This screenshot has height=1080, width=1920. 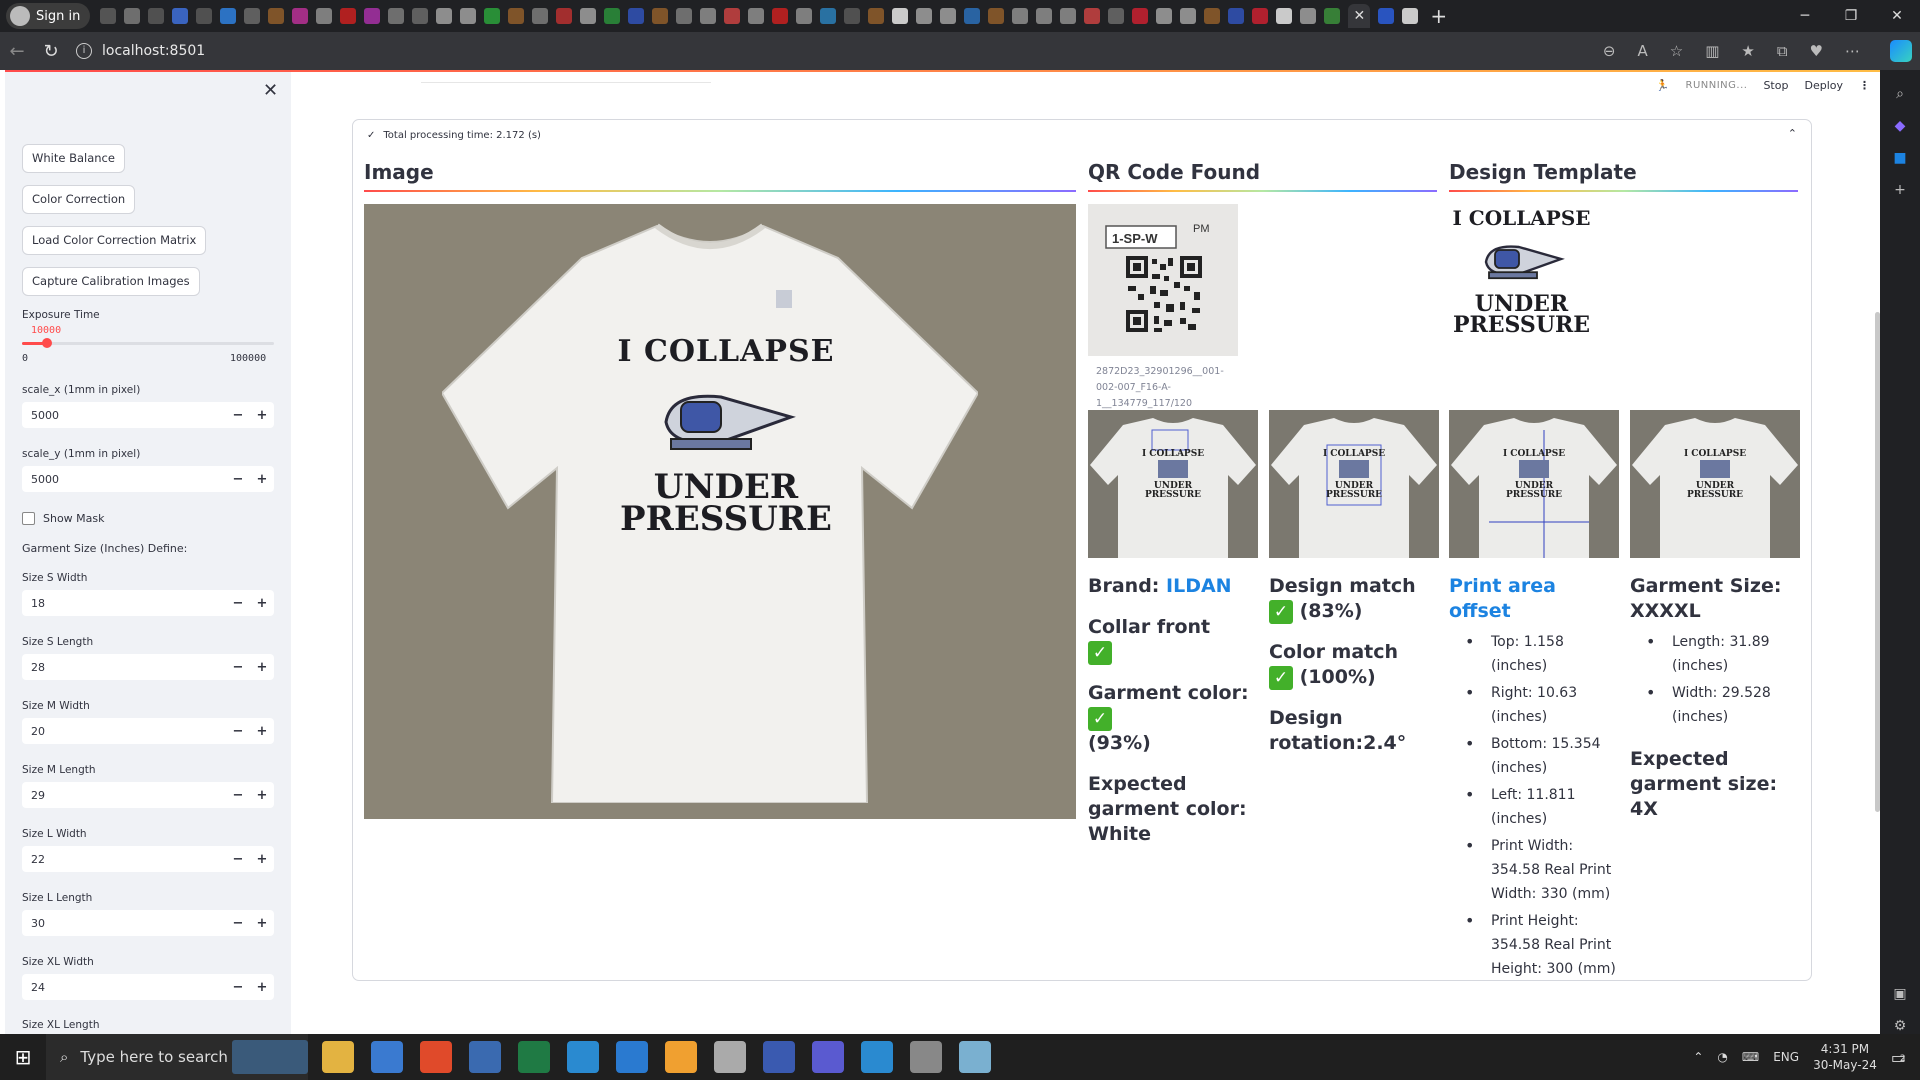 I want to click on home-assistant-icon, so click(x=681, y=1057).